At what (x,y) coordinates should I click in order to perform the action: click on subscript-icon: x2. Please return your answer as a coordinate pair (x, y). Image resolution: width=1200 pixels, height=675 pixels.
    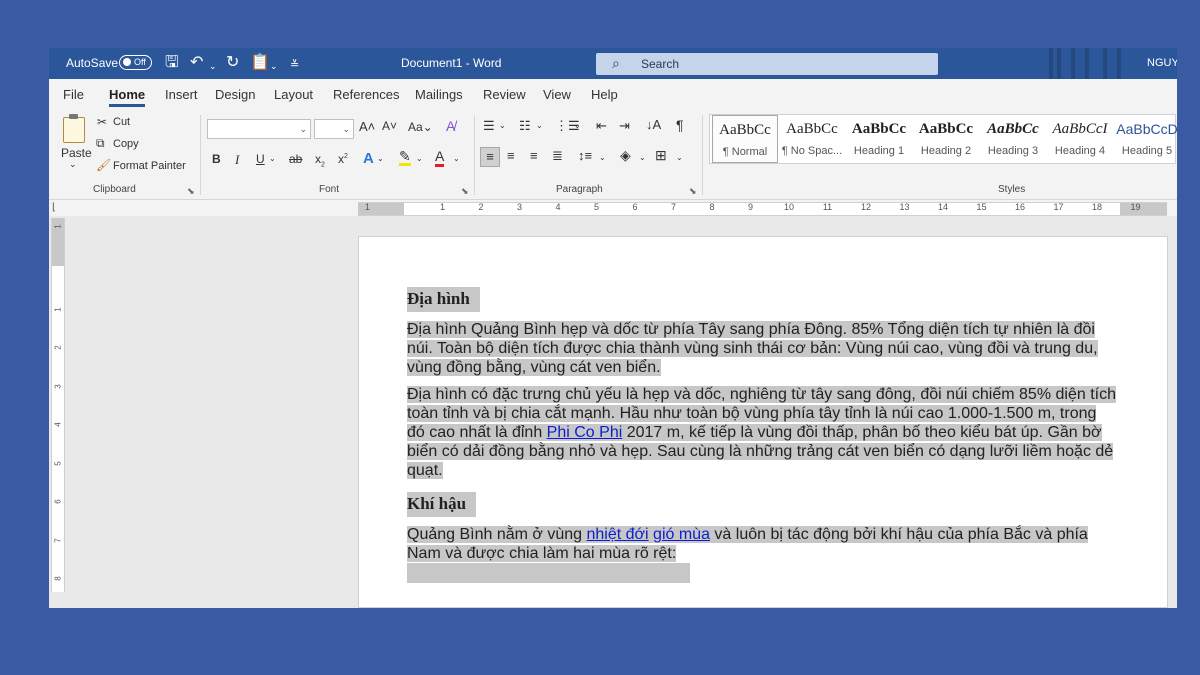
    Looking at the image, I should click on (320, 160).